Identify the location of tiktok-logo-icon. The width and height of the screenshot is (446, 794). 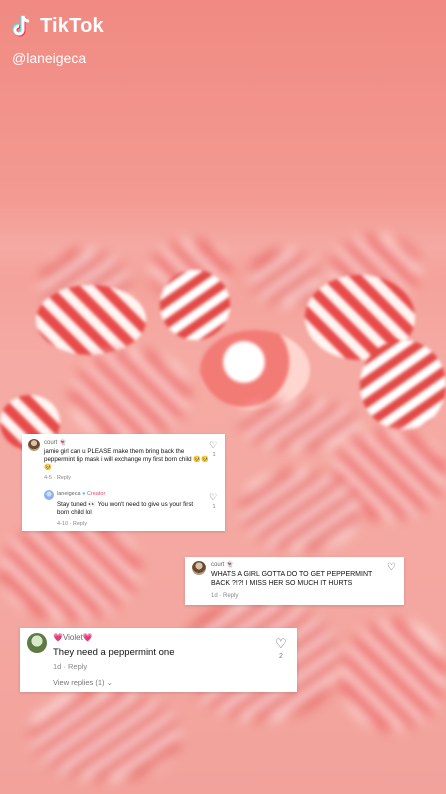
(23, 26).